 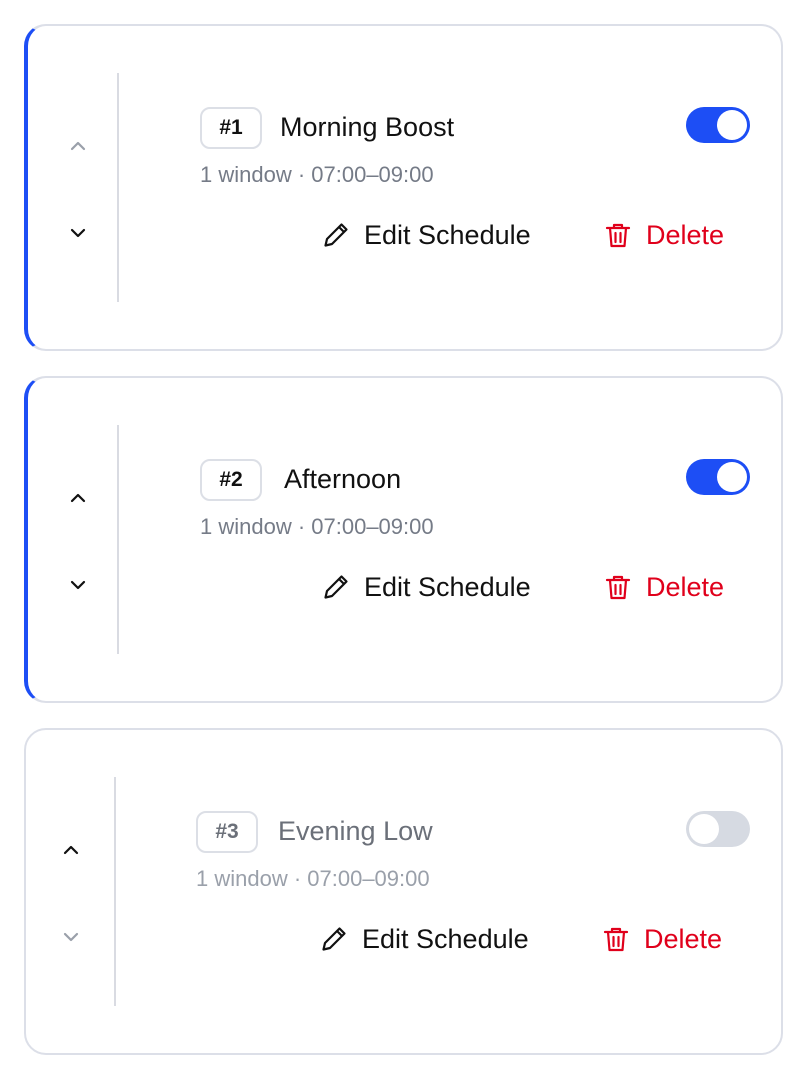 What do you see at coordinates (231, 480) in the screenshot?
I see `rank-badge: #2` at bounding box center [231, 480].